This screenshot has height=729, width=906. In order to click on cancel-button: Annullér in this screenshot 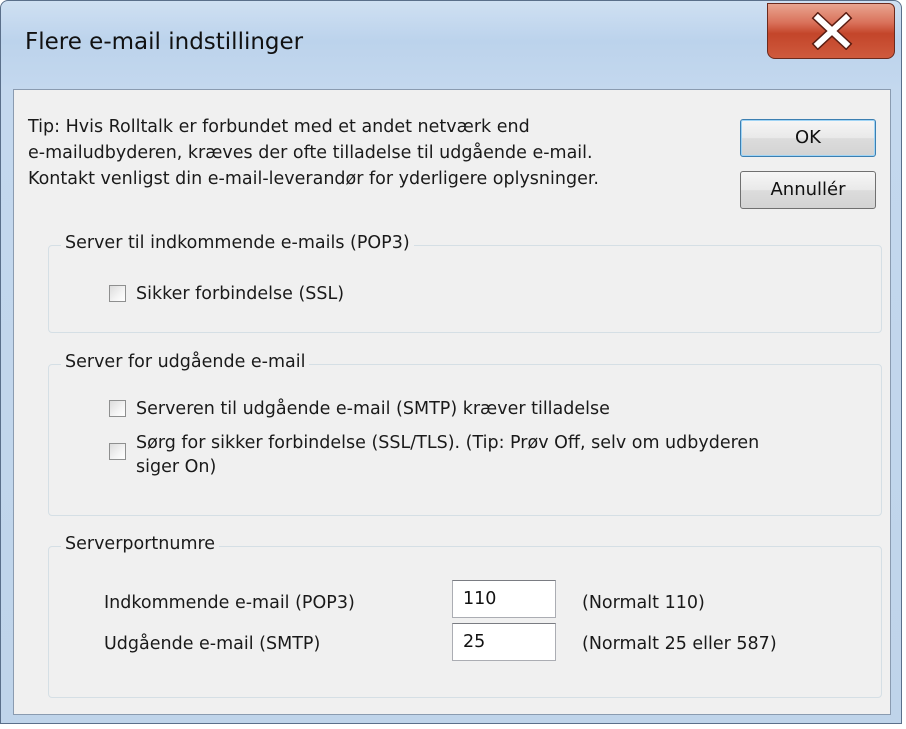, I will do `click(808, 190)`.